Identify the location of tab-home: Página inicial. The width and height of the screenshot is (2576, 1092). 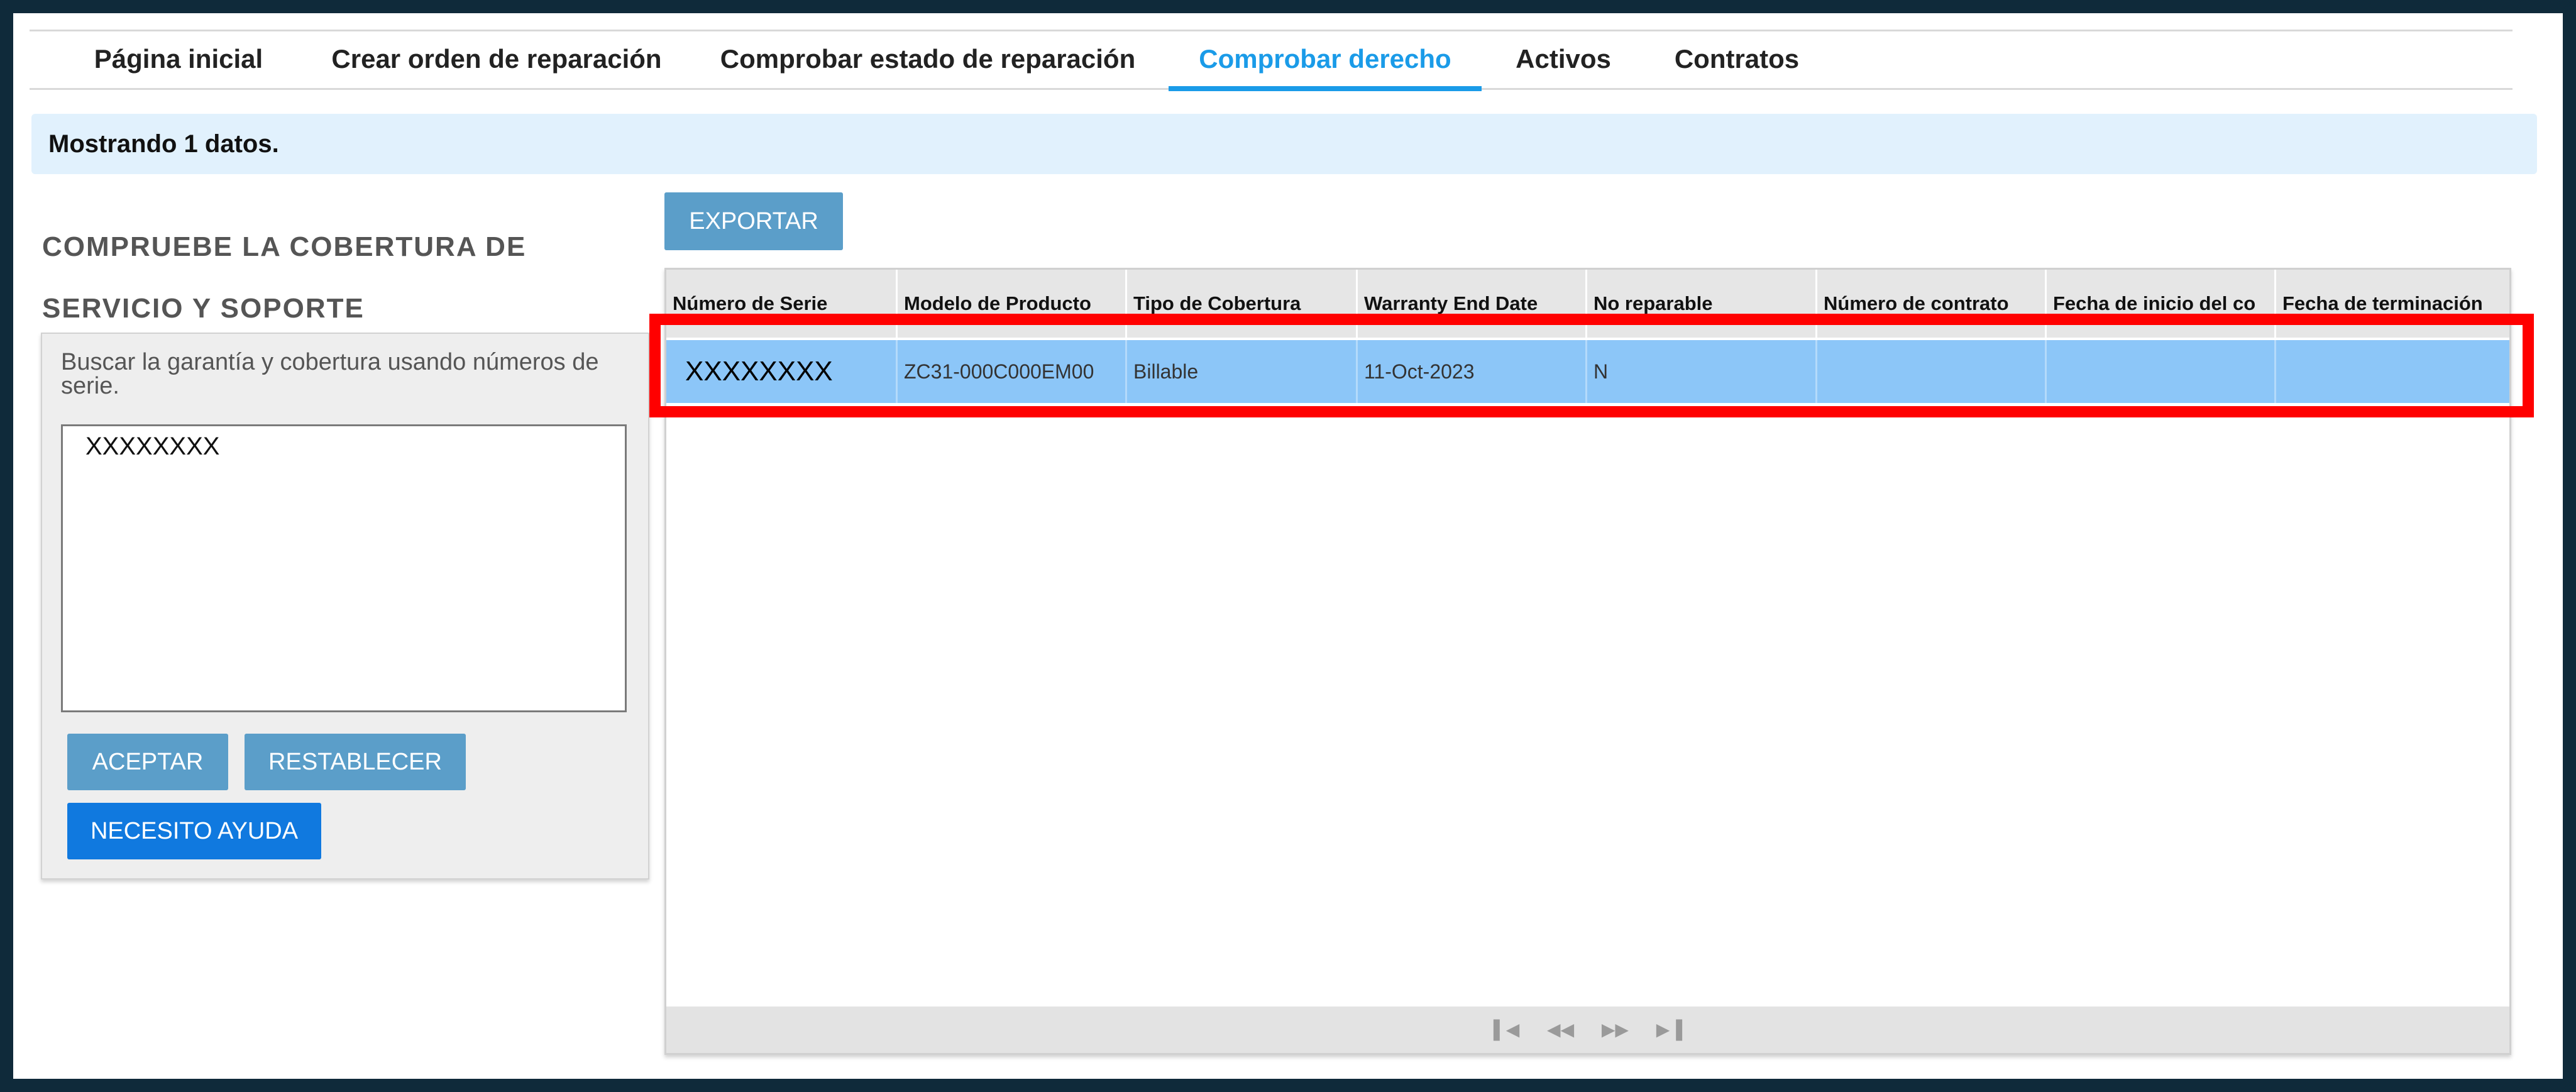
(179, 60).